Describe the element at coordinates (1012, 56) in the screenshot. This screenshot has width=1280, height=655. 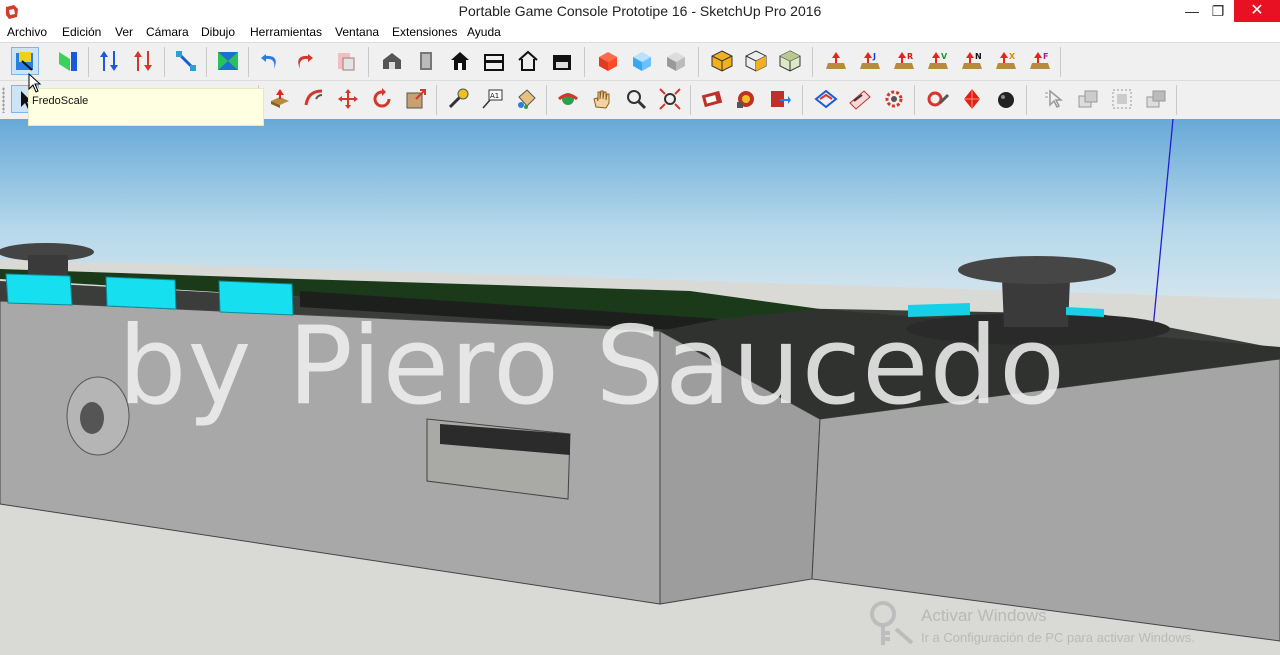
I see `svg-text: X` at that location.